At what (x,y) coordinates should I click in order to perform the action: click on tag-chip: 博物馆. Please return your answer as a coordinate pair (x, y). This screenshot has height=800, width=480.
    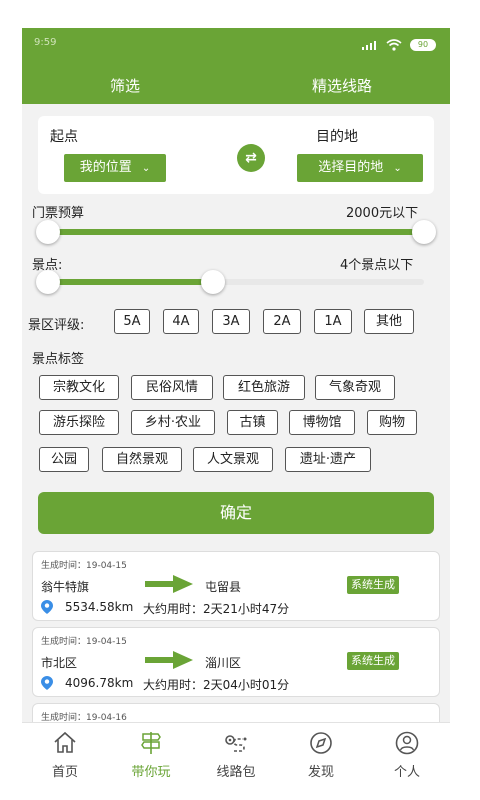
    Looking at the image, I should click on (322, 422).